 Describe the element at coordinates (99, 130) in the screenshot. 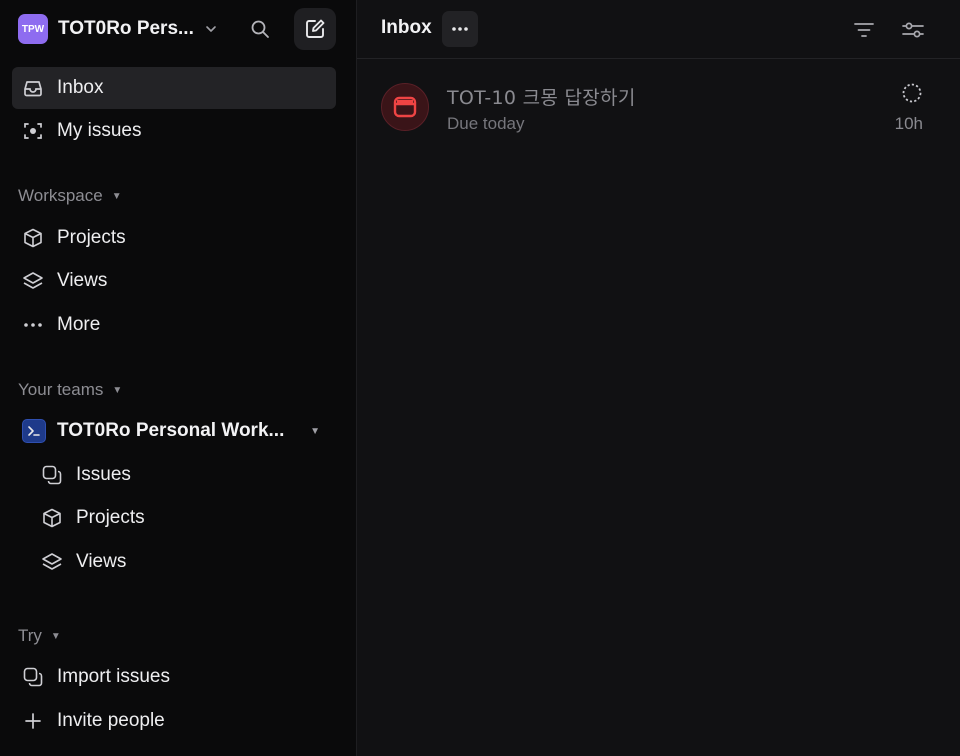

I see `sidebar-item-label: My issues` at that location.